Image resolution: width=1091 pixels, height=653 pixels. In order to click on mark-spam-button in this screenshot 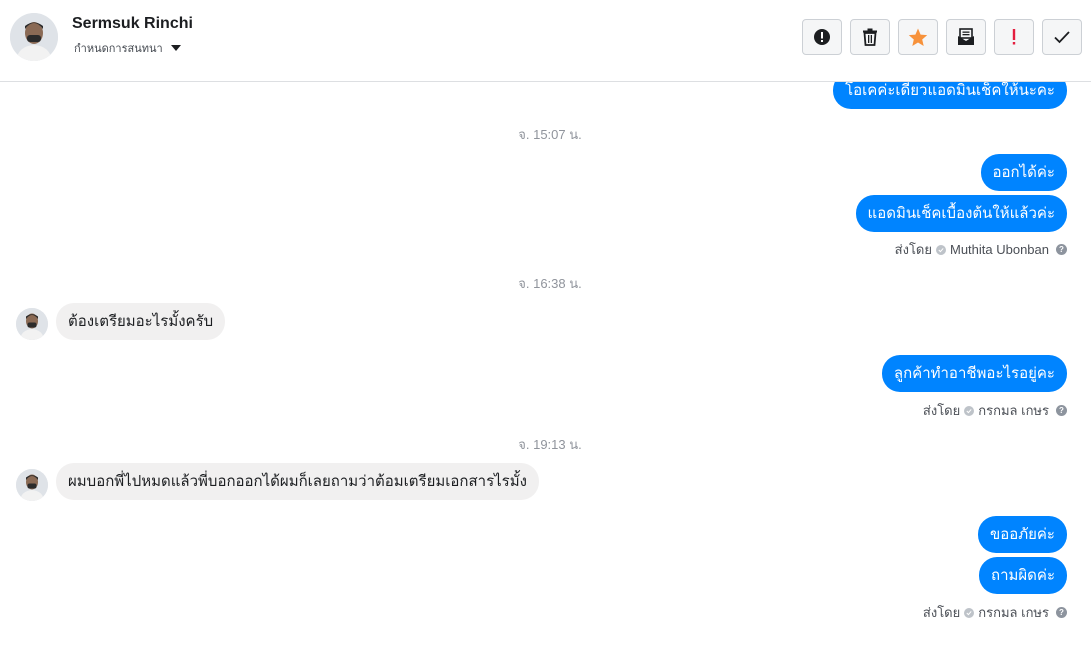, I will do `click(1014, 37)`.